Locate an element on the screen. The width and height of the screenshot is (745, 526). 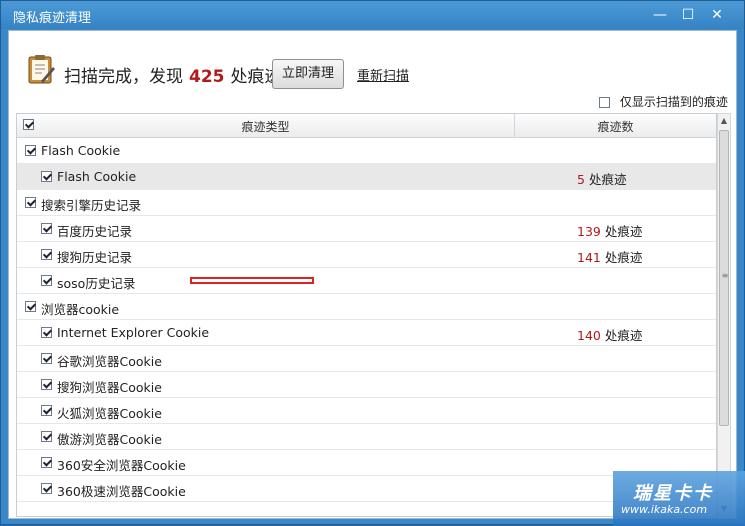
table-row: 谷歌浏览器Cookie is located at coordinates (366, 359).